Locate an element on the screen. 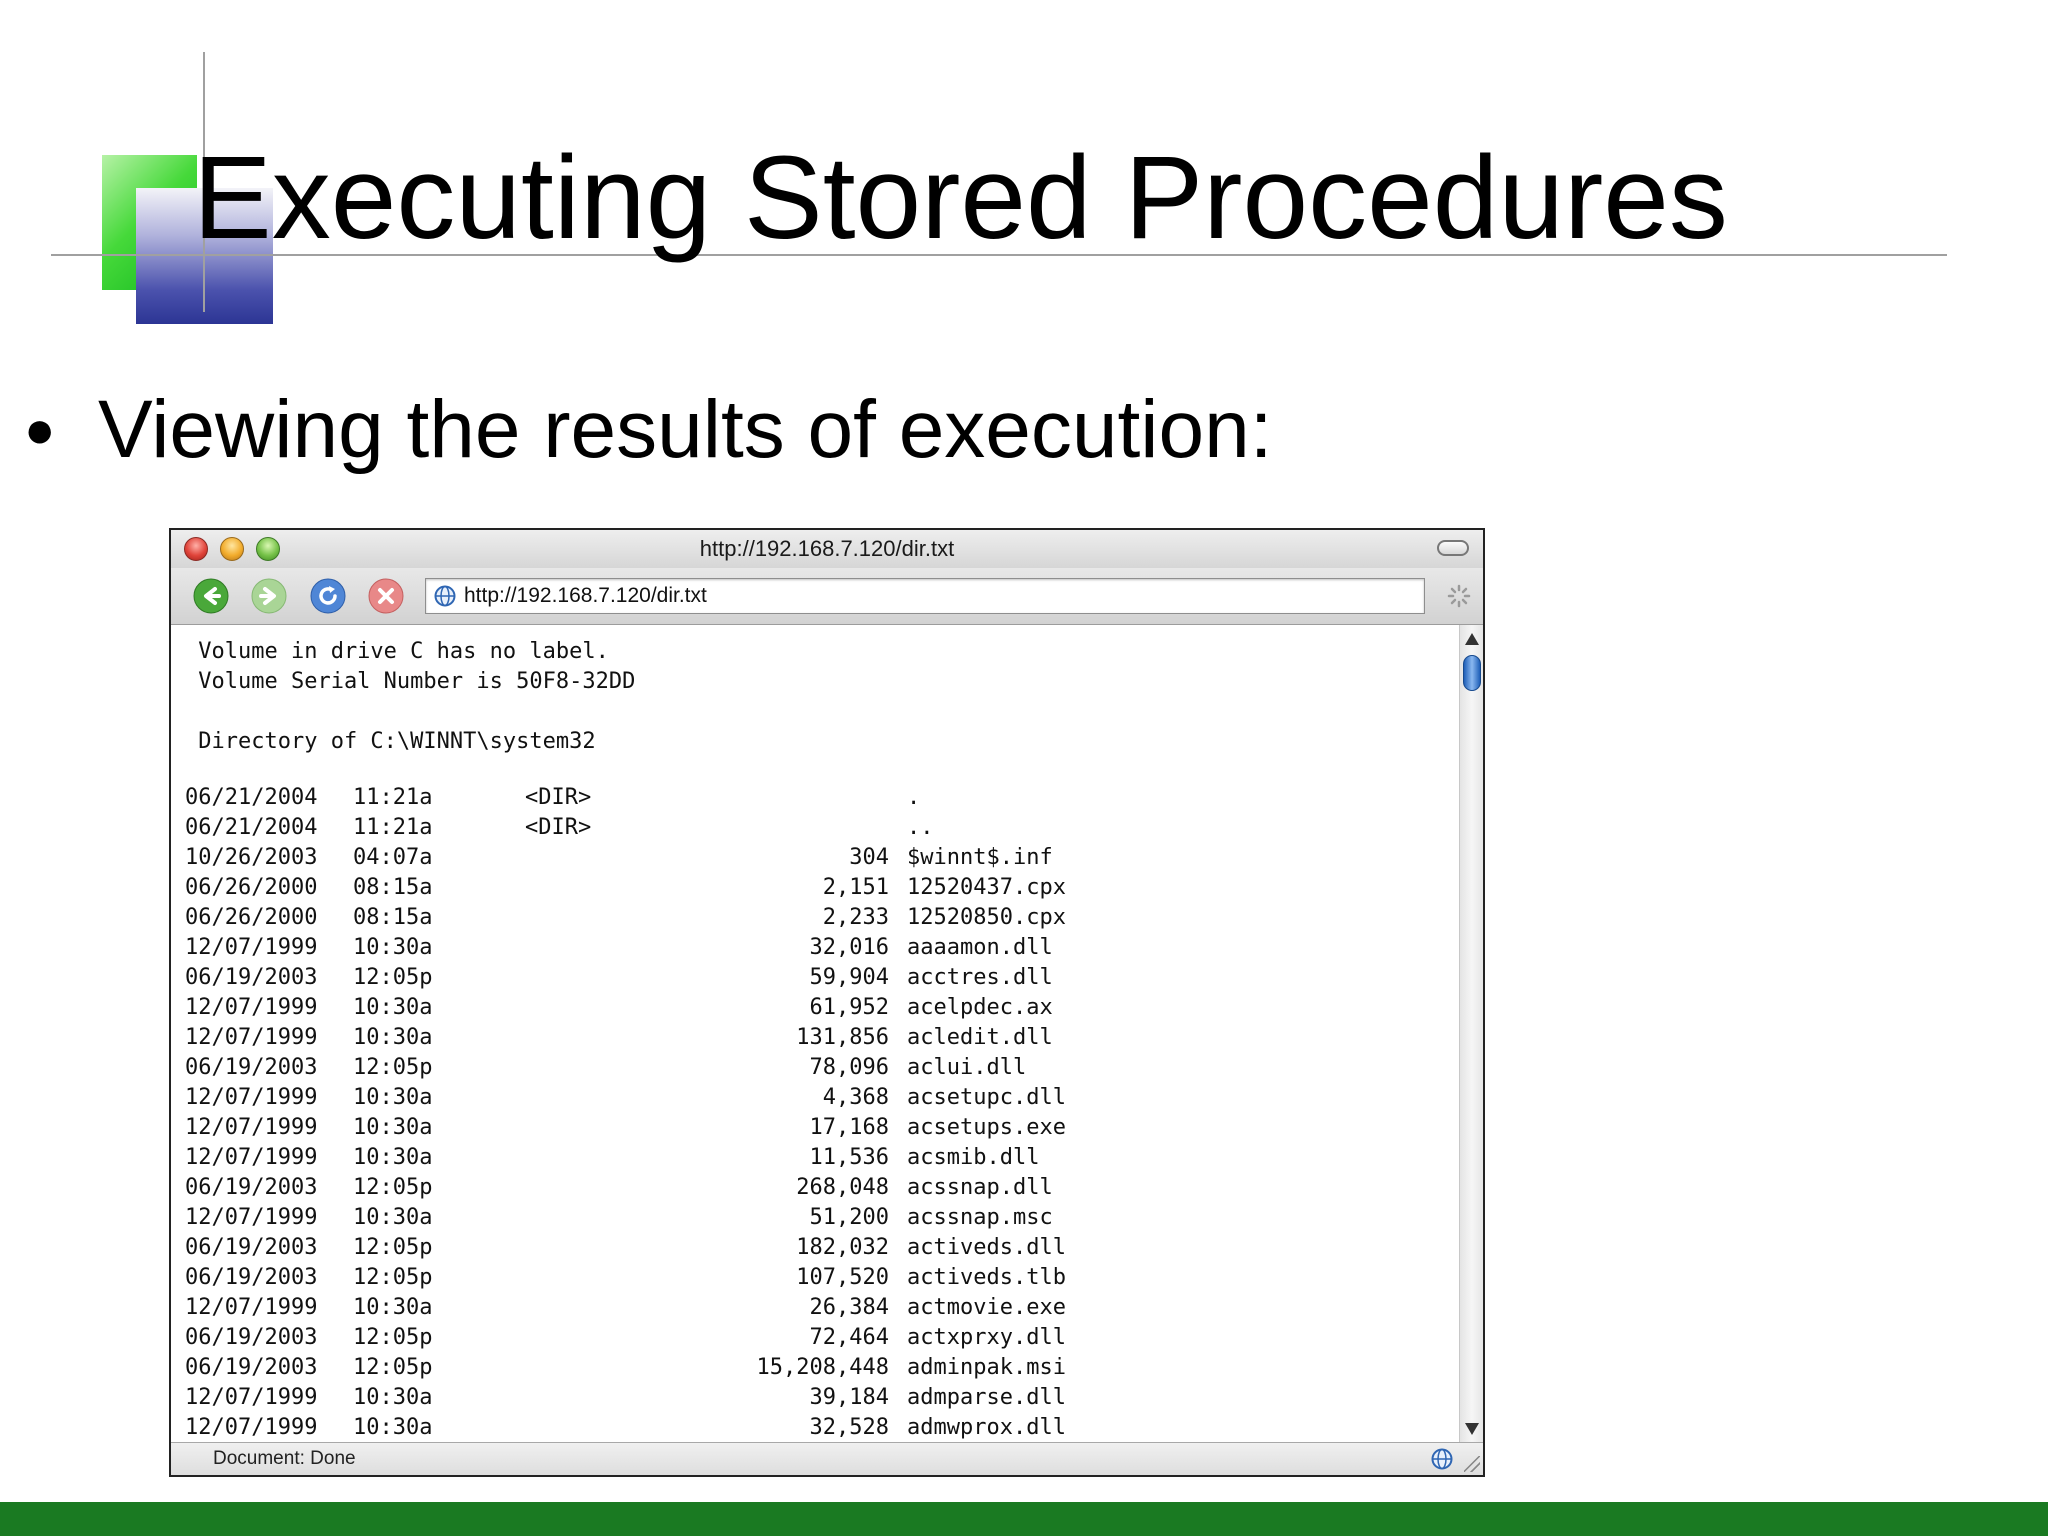 The width and height of the screenshot is (2048, 1536). back-icon is located at coordinates (211, 596).